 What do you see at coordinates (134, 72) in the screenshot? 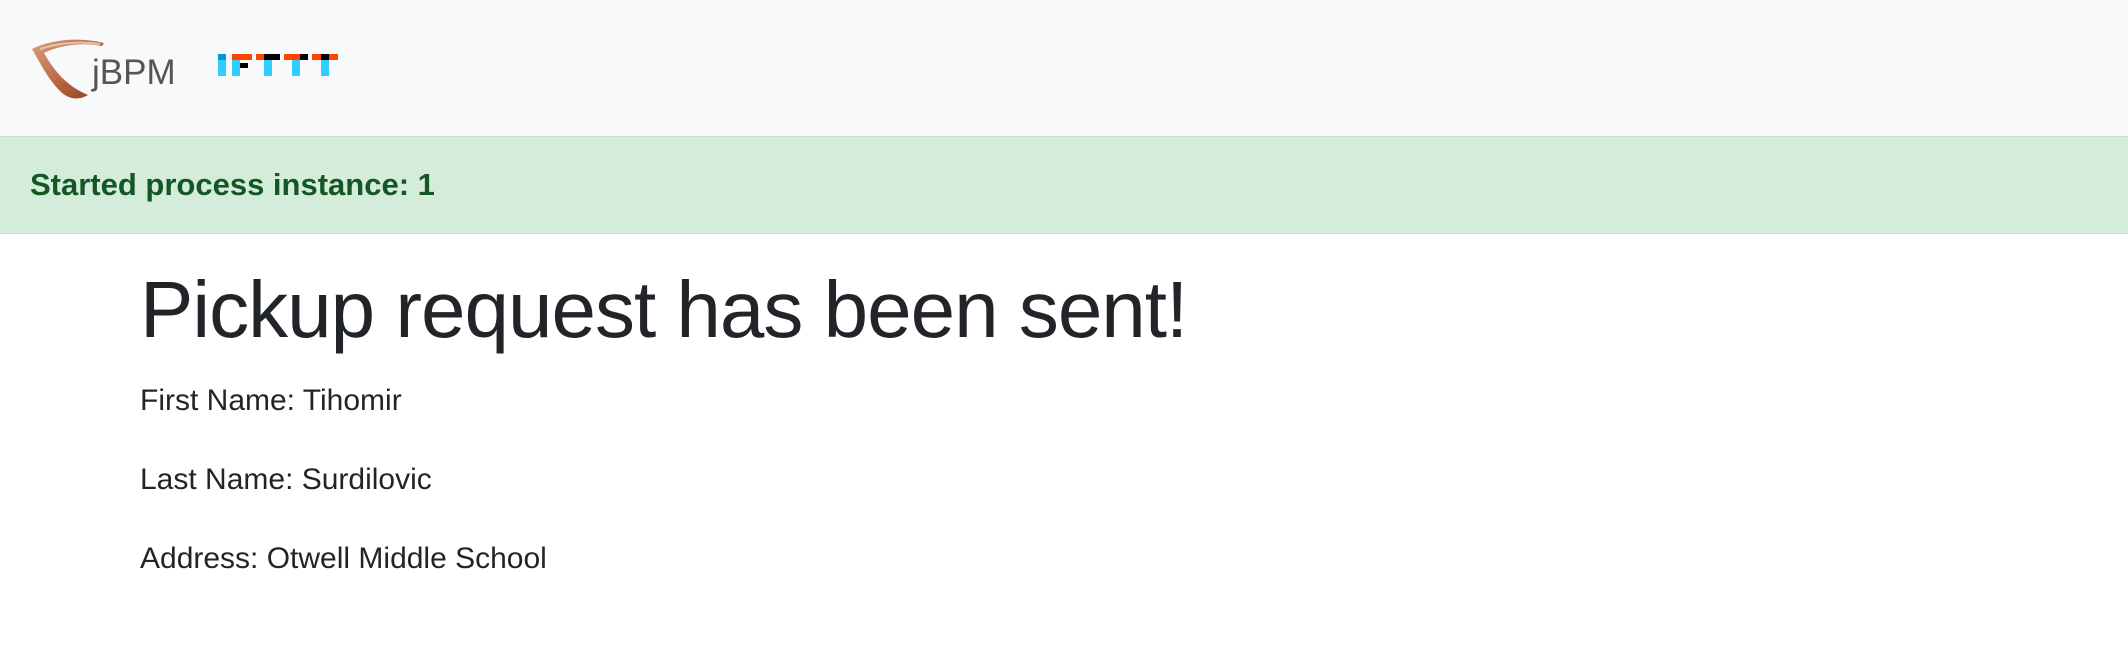
I see `brand-text: jBPM` at bounding box center [134, 72].